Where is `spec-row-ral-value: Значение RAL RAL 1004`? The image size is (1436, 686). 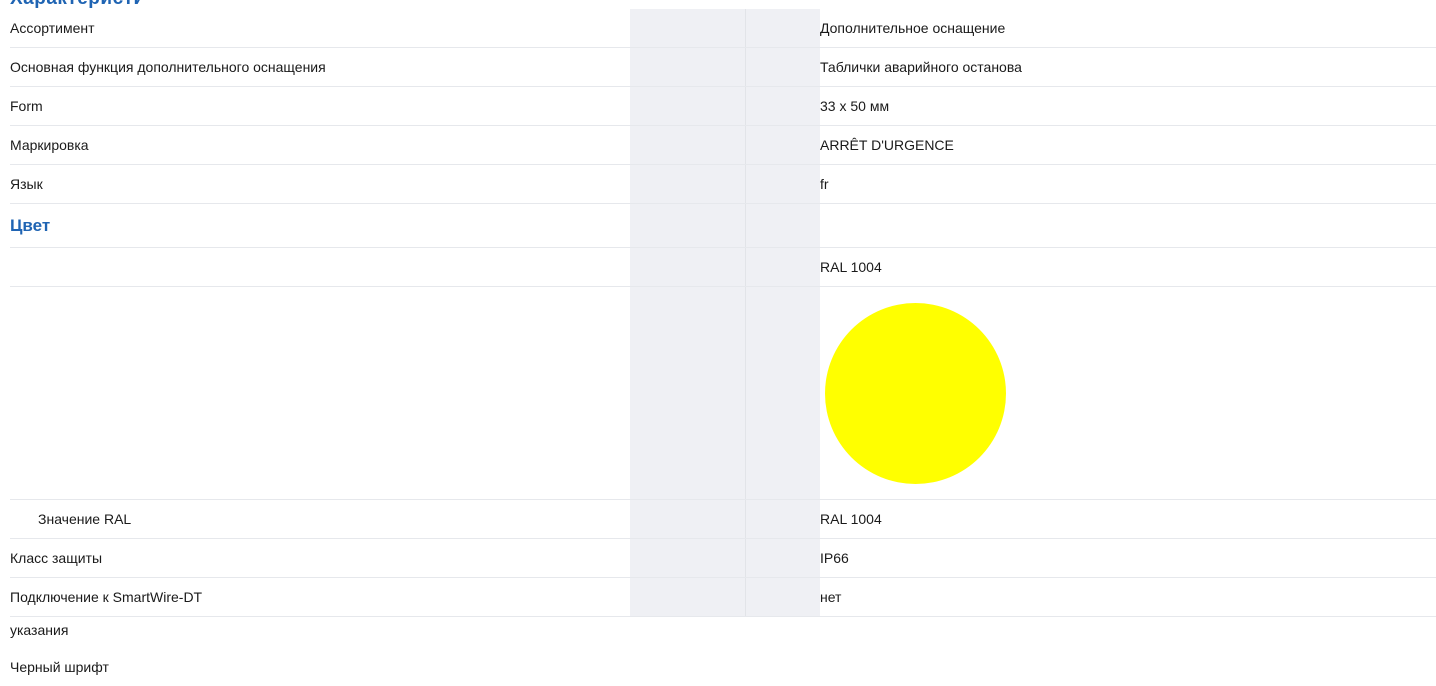 spec-row-ral-value: Значение RAL RAL 1004 is located at coordinates (723, 519).